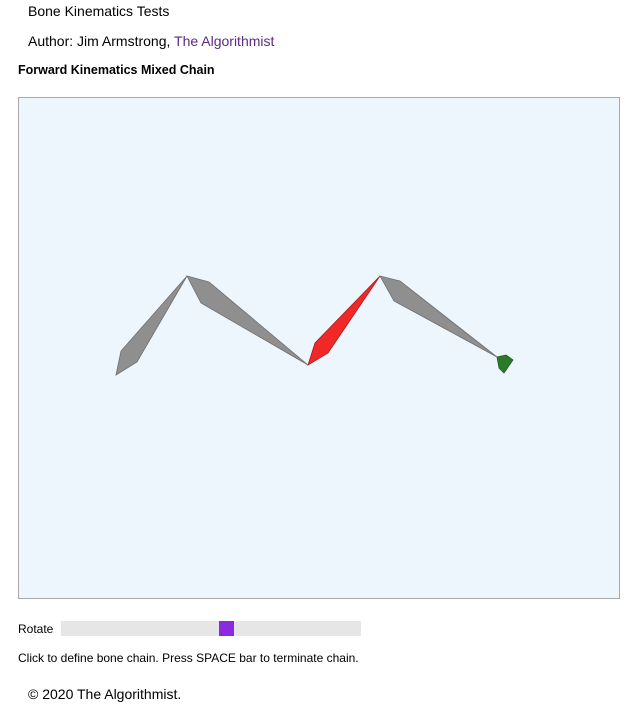  Describe the element at coordinates (505, 364) in the screenshot. I see `end-effector-bone` at that location.